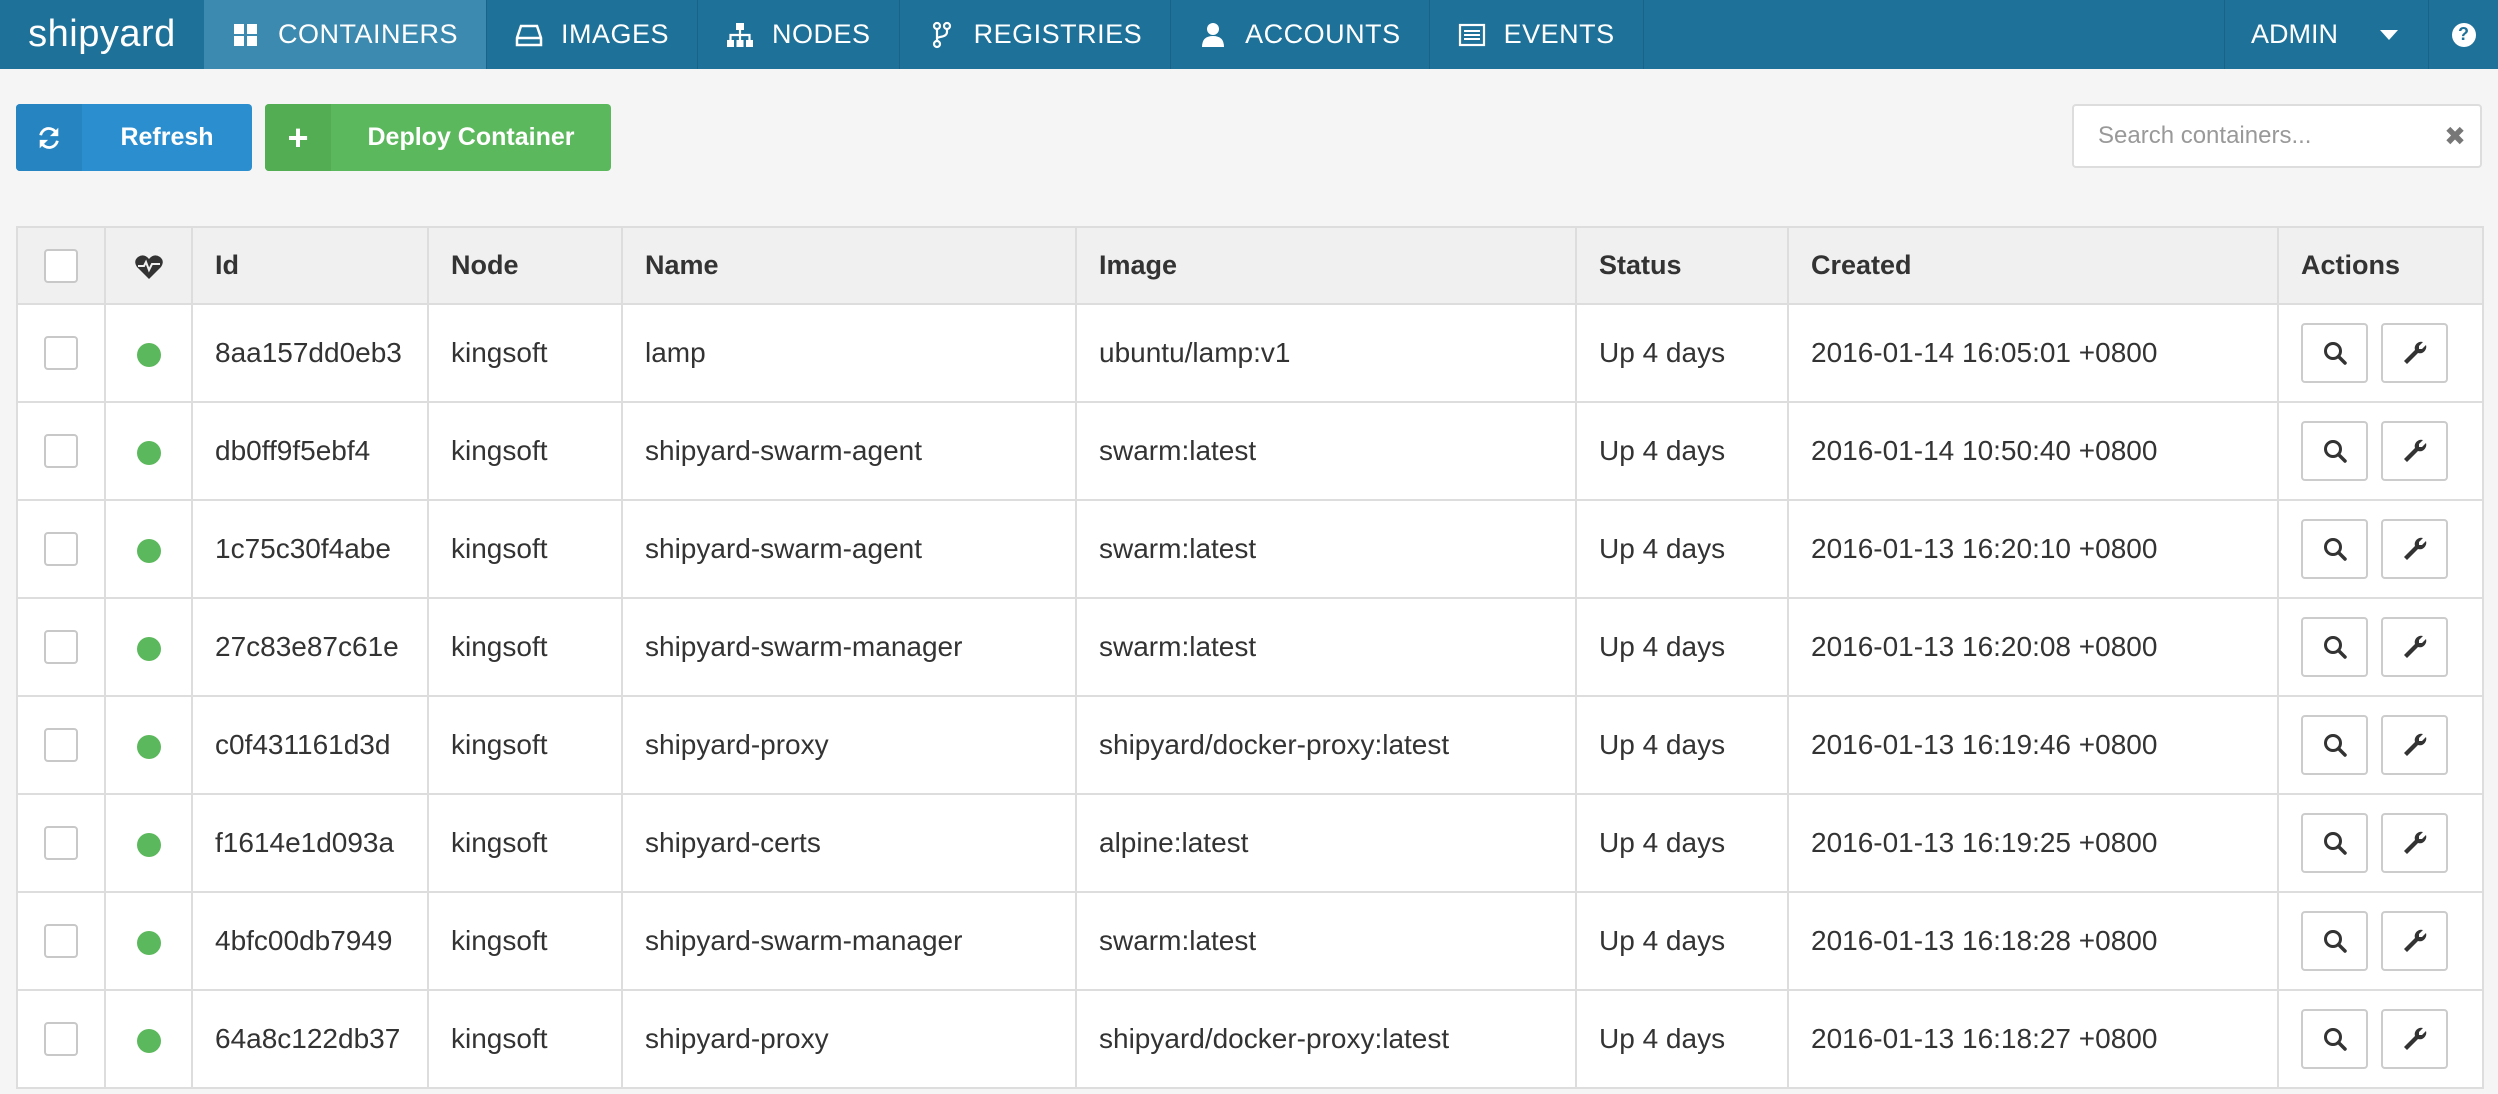  Describe the element at coordinates (310, 1039) in the screenshot. I see `container-id: 64a8c122db37` at that location.